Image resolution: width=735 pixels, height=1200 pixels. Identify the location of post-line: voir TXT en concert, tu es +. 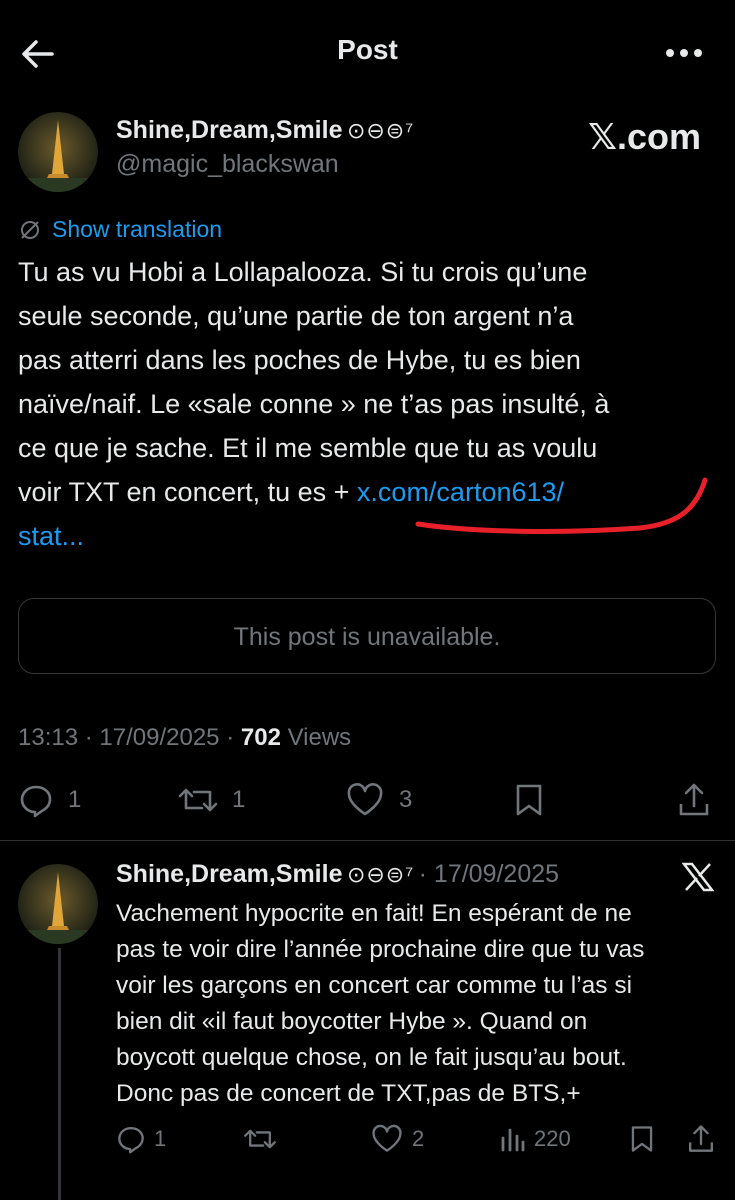
(187, 492).